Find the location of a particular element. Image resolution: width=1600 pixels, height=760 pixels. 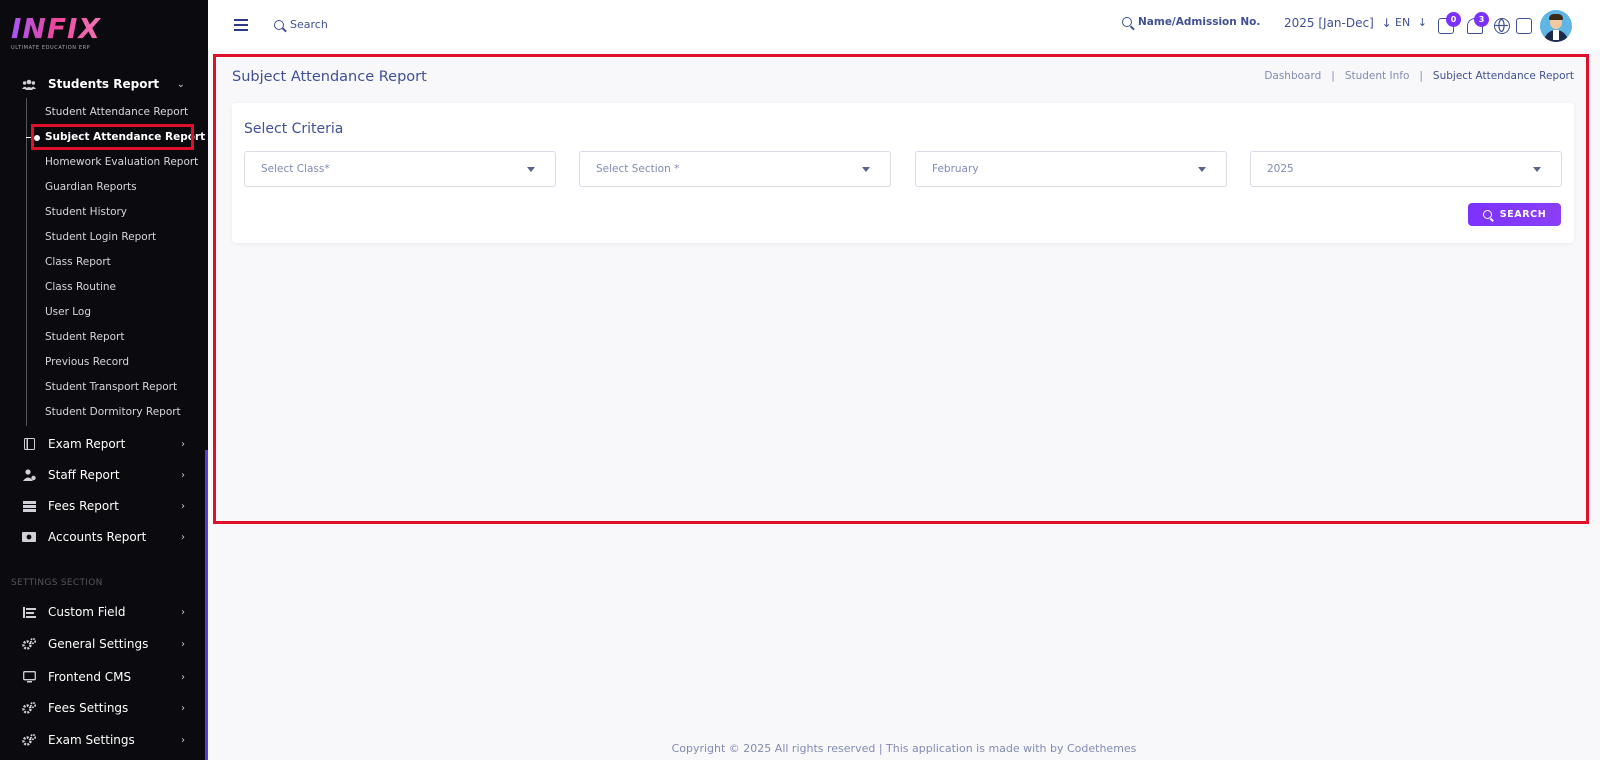

analytics-icon is located at coordinates (1524, 26).